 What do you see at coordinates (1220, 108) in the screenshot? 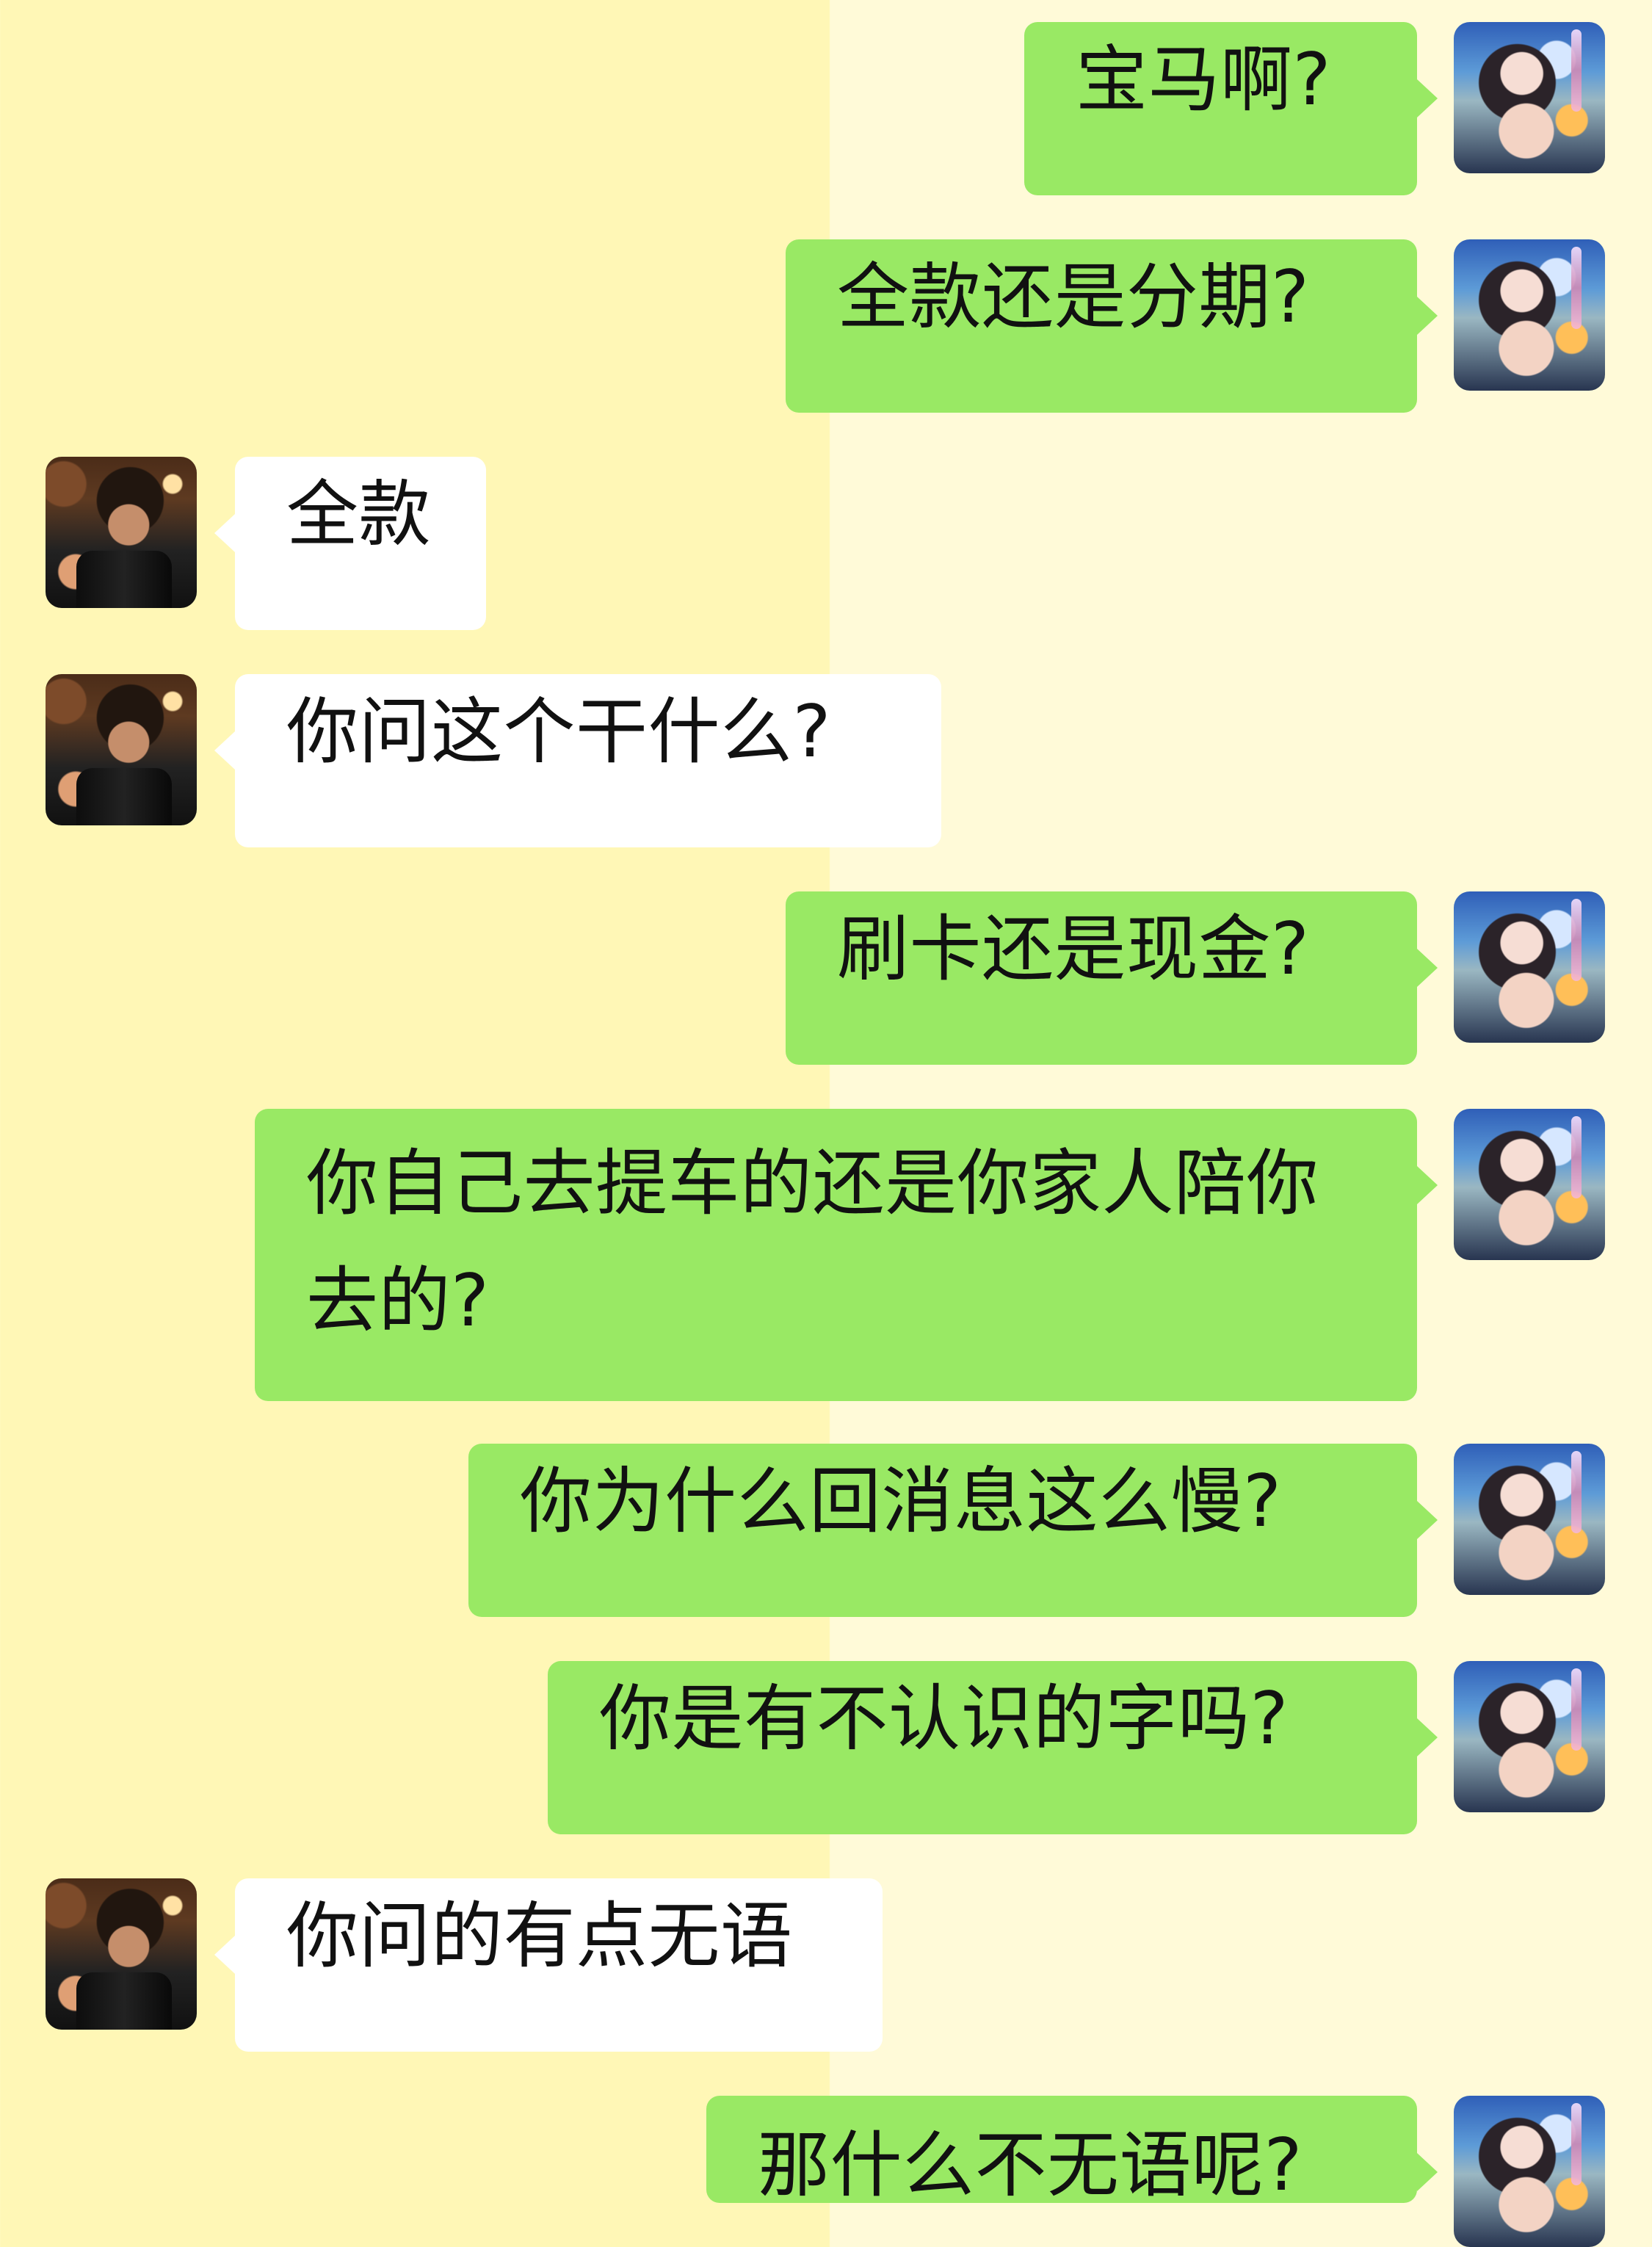
I see `outgoing-message: 宝马啊?` at bounding box center [1220, 108].